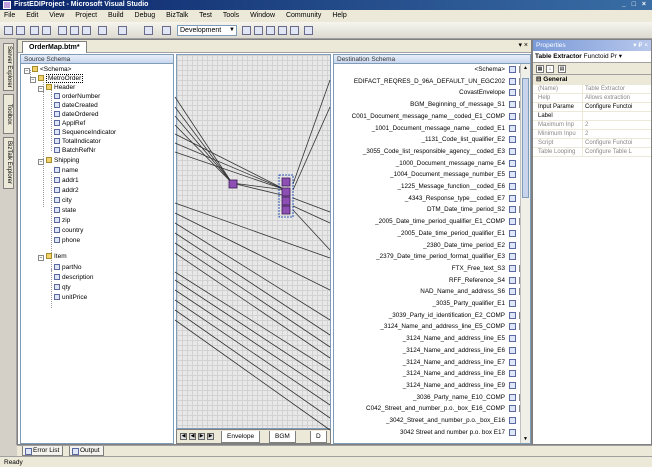 This screenshot has height=467, width=652. Describe the element at coordinates (303, 15) in the screenshot. I see `menu-community: Community` at that location.